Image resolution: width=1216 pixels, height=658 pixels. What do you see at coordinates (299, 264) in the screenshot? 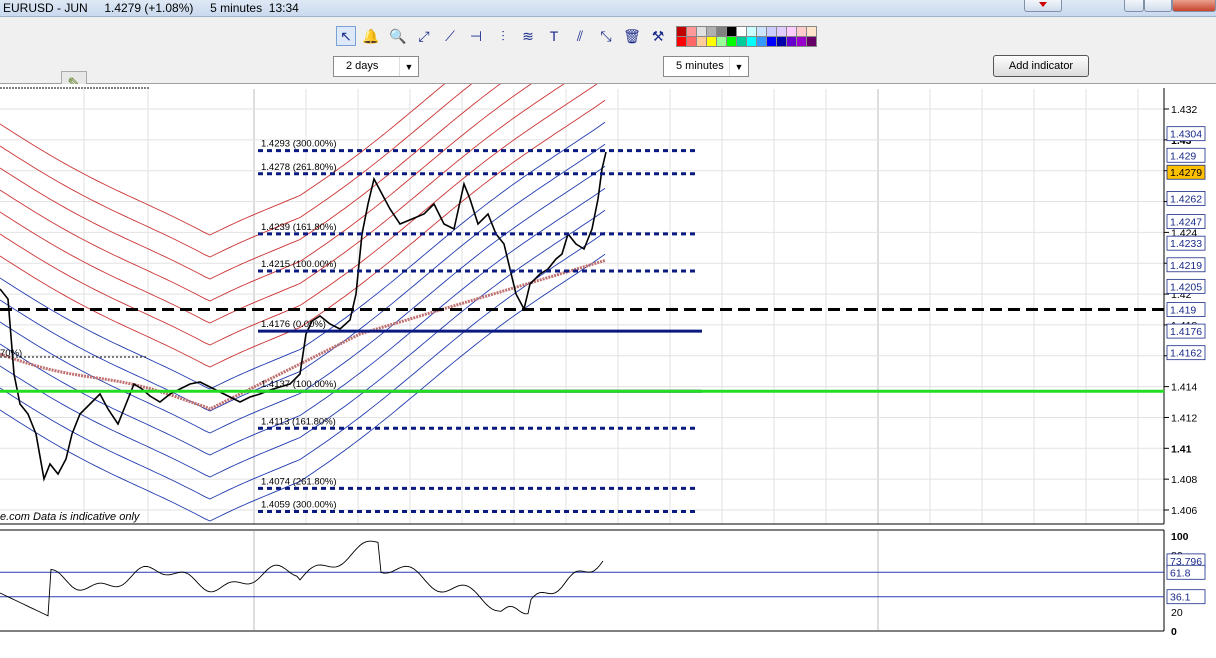
I see `fib-level-label: 1.4215 (100.00%)` at bounding box center [299, 264].